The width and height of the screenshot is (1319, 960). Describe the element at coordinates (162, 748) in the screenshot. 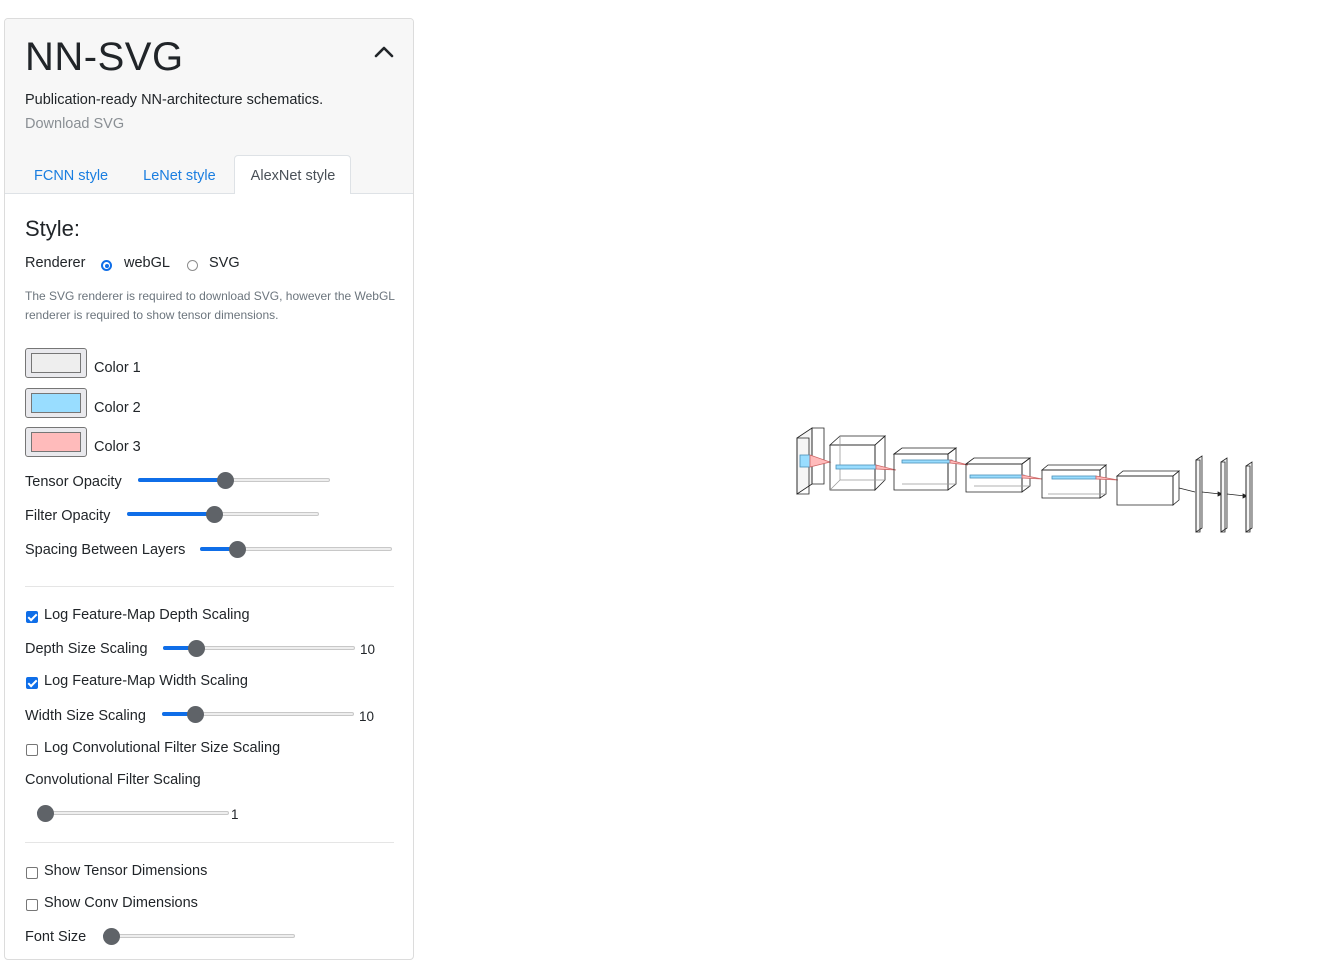

I see `log-conv-label: Log Convolutional Filter Size Scaling` at that location.